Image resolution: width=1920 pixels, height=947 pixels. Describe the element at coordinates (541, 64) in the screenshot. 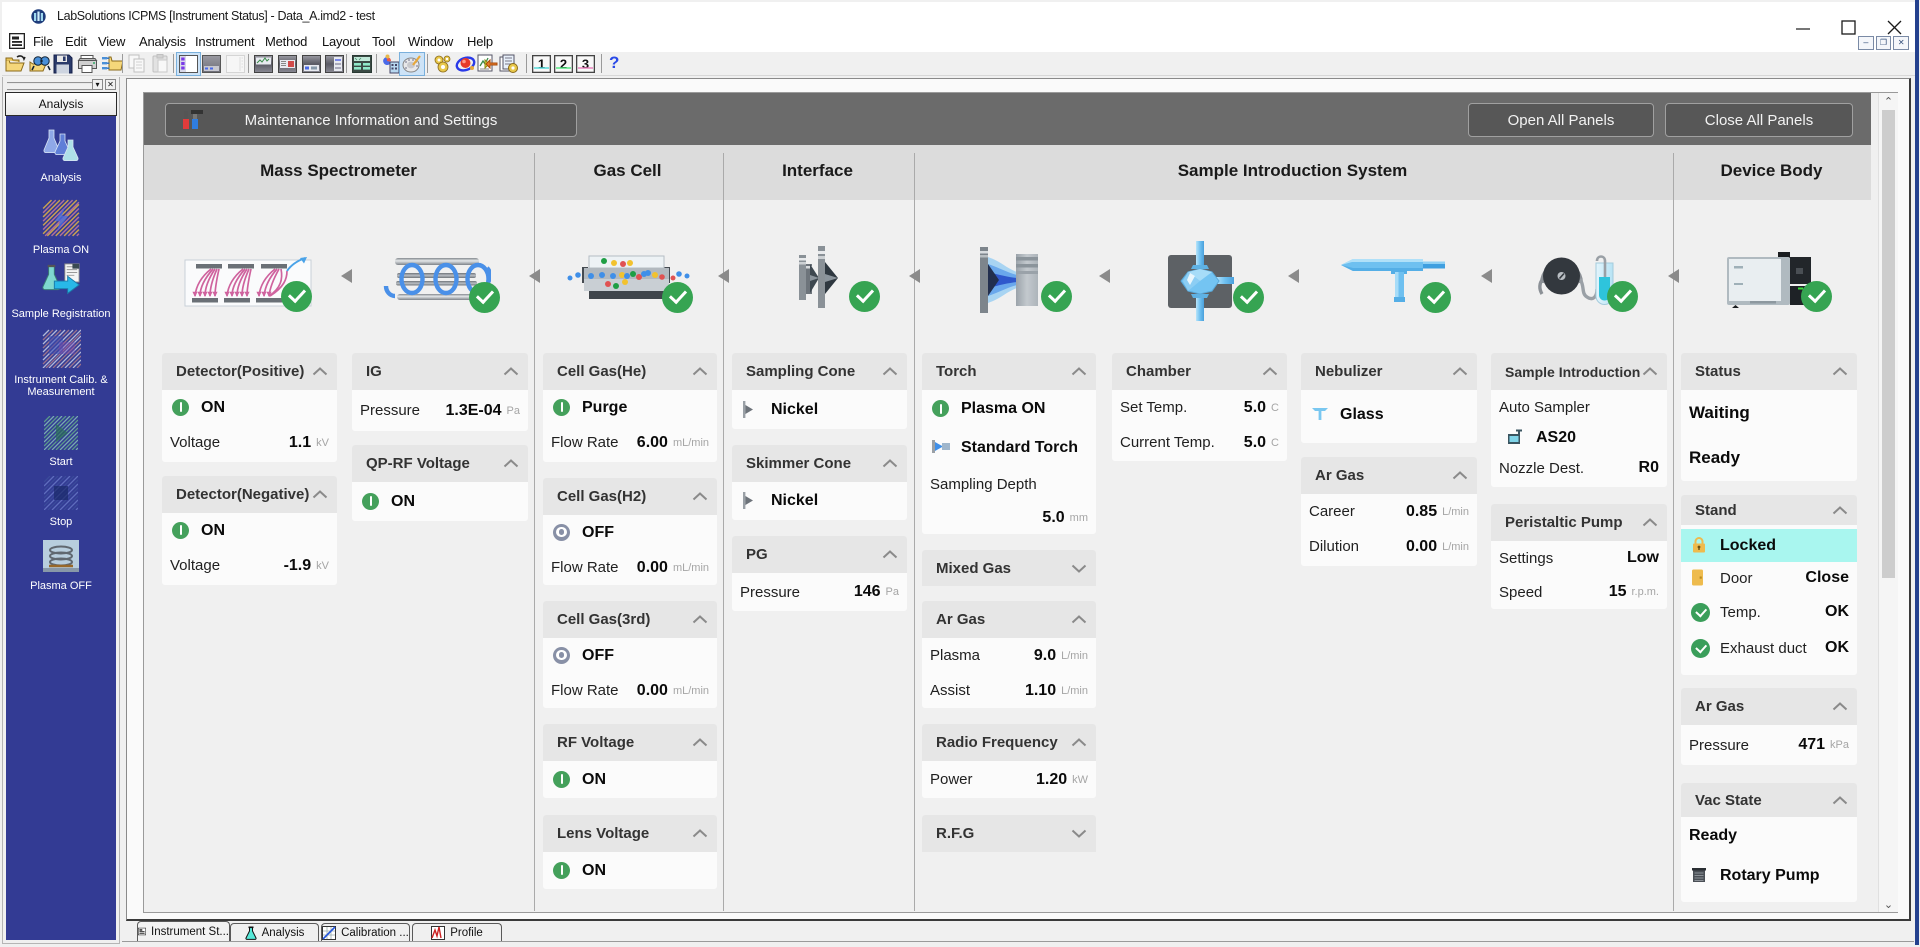

I see `svg-text: 1` at that location.